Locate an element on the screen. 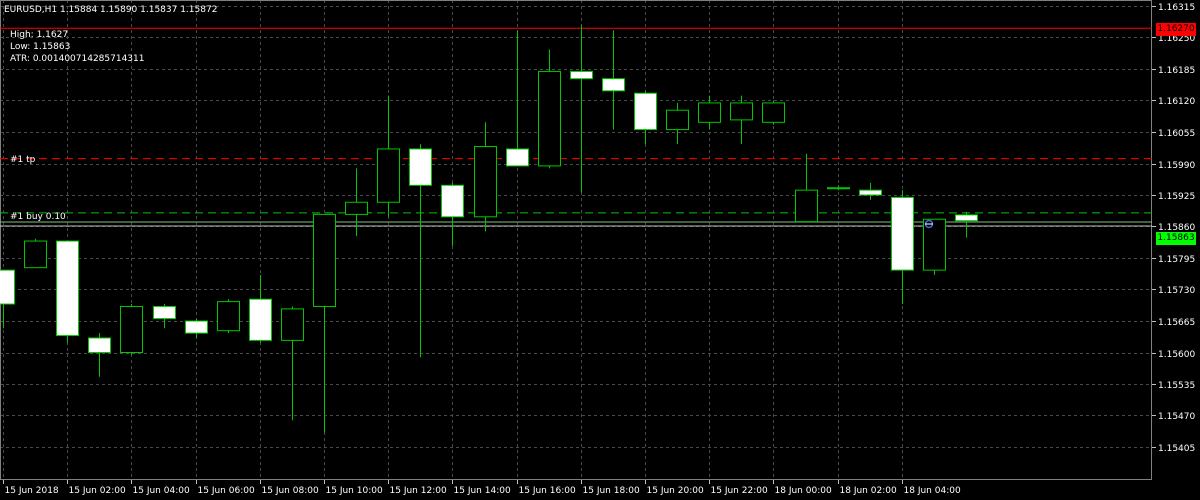  price-tick-label: 1.15600 is located at coordinates (1176, 355).